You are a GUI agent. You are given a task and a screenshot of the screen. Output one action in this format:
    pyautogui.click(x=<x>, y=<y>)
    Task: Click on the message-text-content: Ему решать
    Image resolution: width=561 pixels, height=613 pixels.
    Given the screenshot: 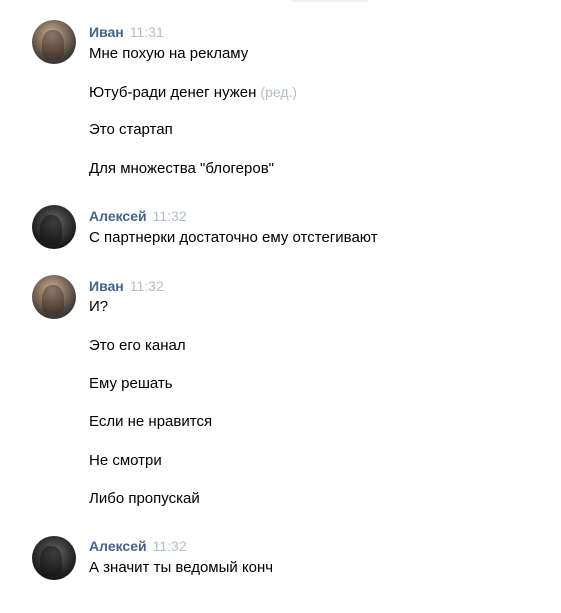 What is the action you would take?
    pyautogui.click(x=131, y=383)
    